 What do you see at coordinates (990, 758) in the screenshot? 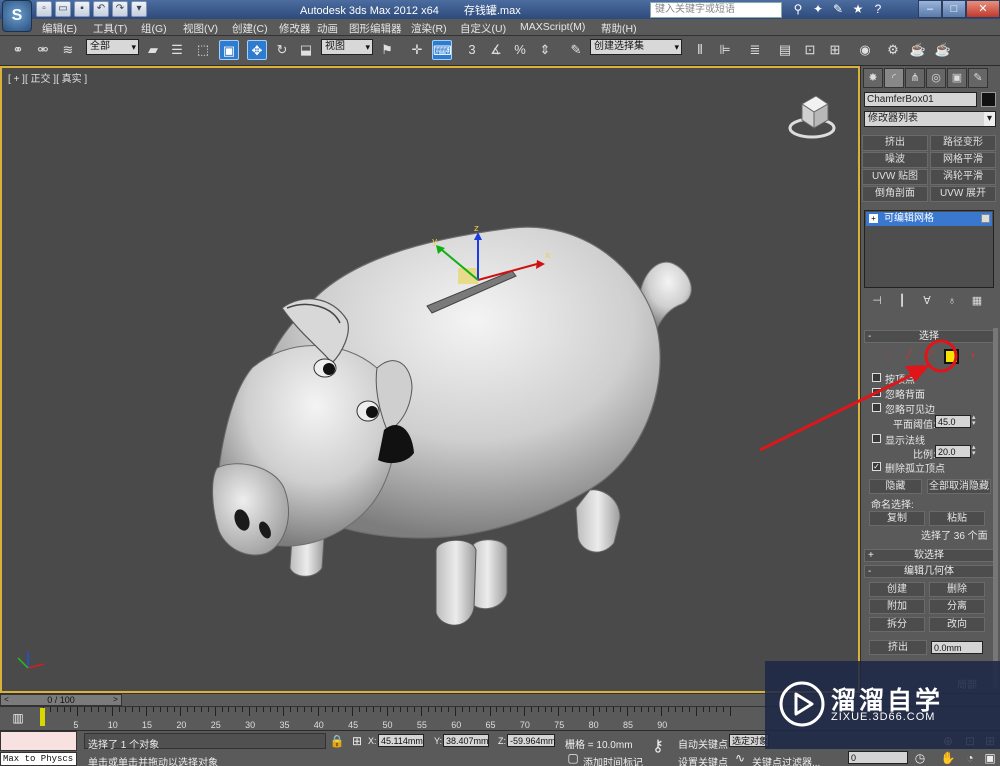
I see `maximize-viewport-icon: ▣` at bounding box center [990, 758].